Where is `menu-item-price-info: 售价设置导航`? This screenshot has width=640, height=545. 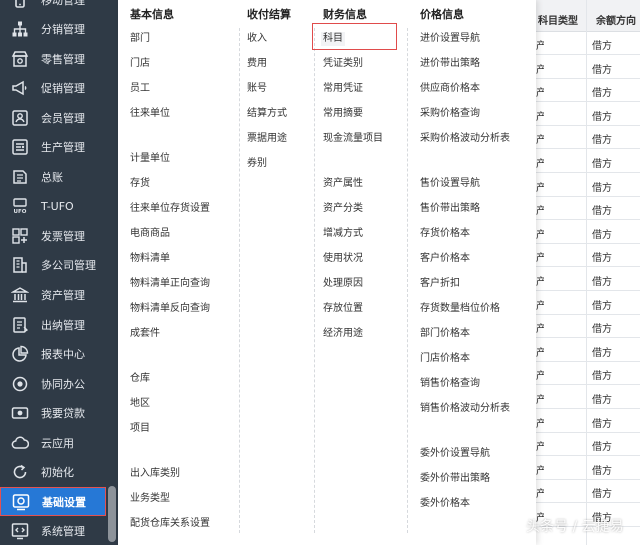 menu-item-price-info: 售价设置导航 is located at coordinates (450, 184).